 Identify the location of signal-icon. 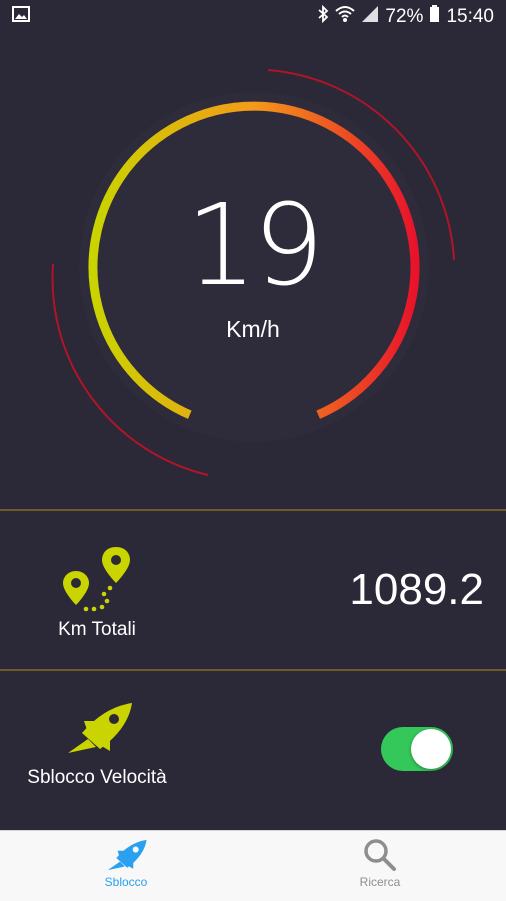
(370, 17).